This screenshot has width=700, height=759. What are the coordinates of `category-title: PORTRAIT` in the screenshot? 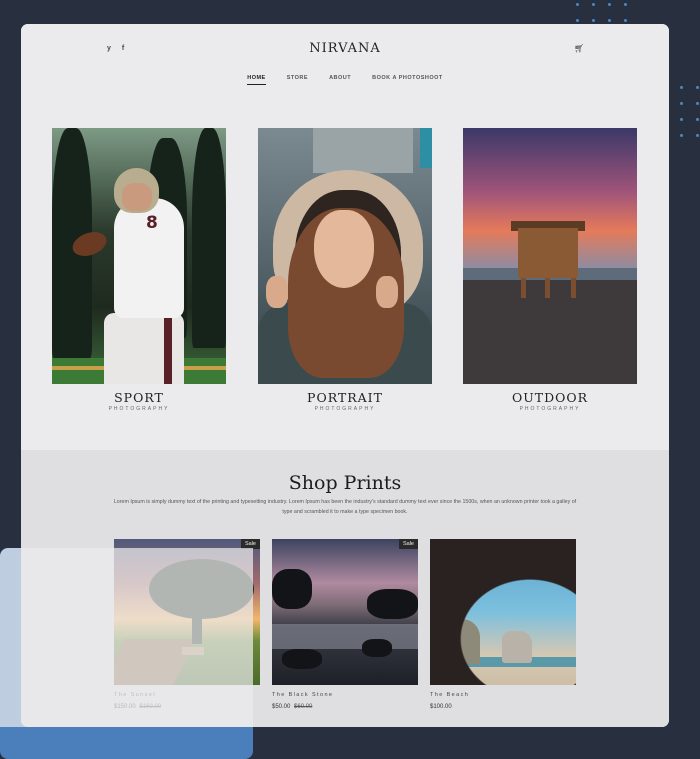 It's located at (345, 397).